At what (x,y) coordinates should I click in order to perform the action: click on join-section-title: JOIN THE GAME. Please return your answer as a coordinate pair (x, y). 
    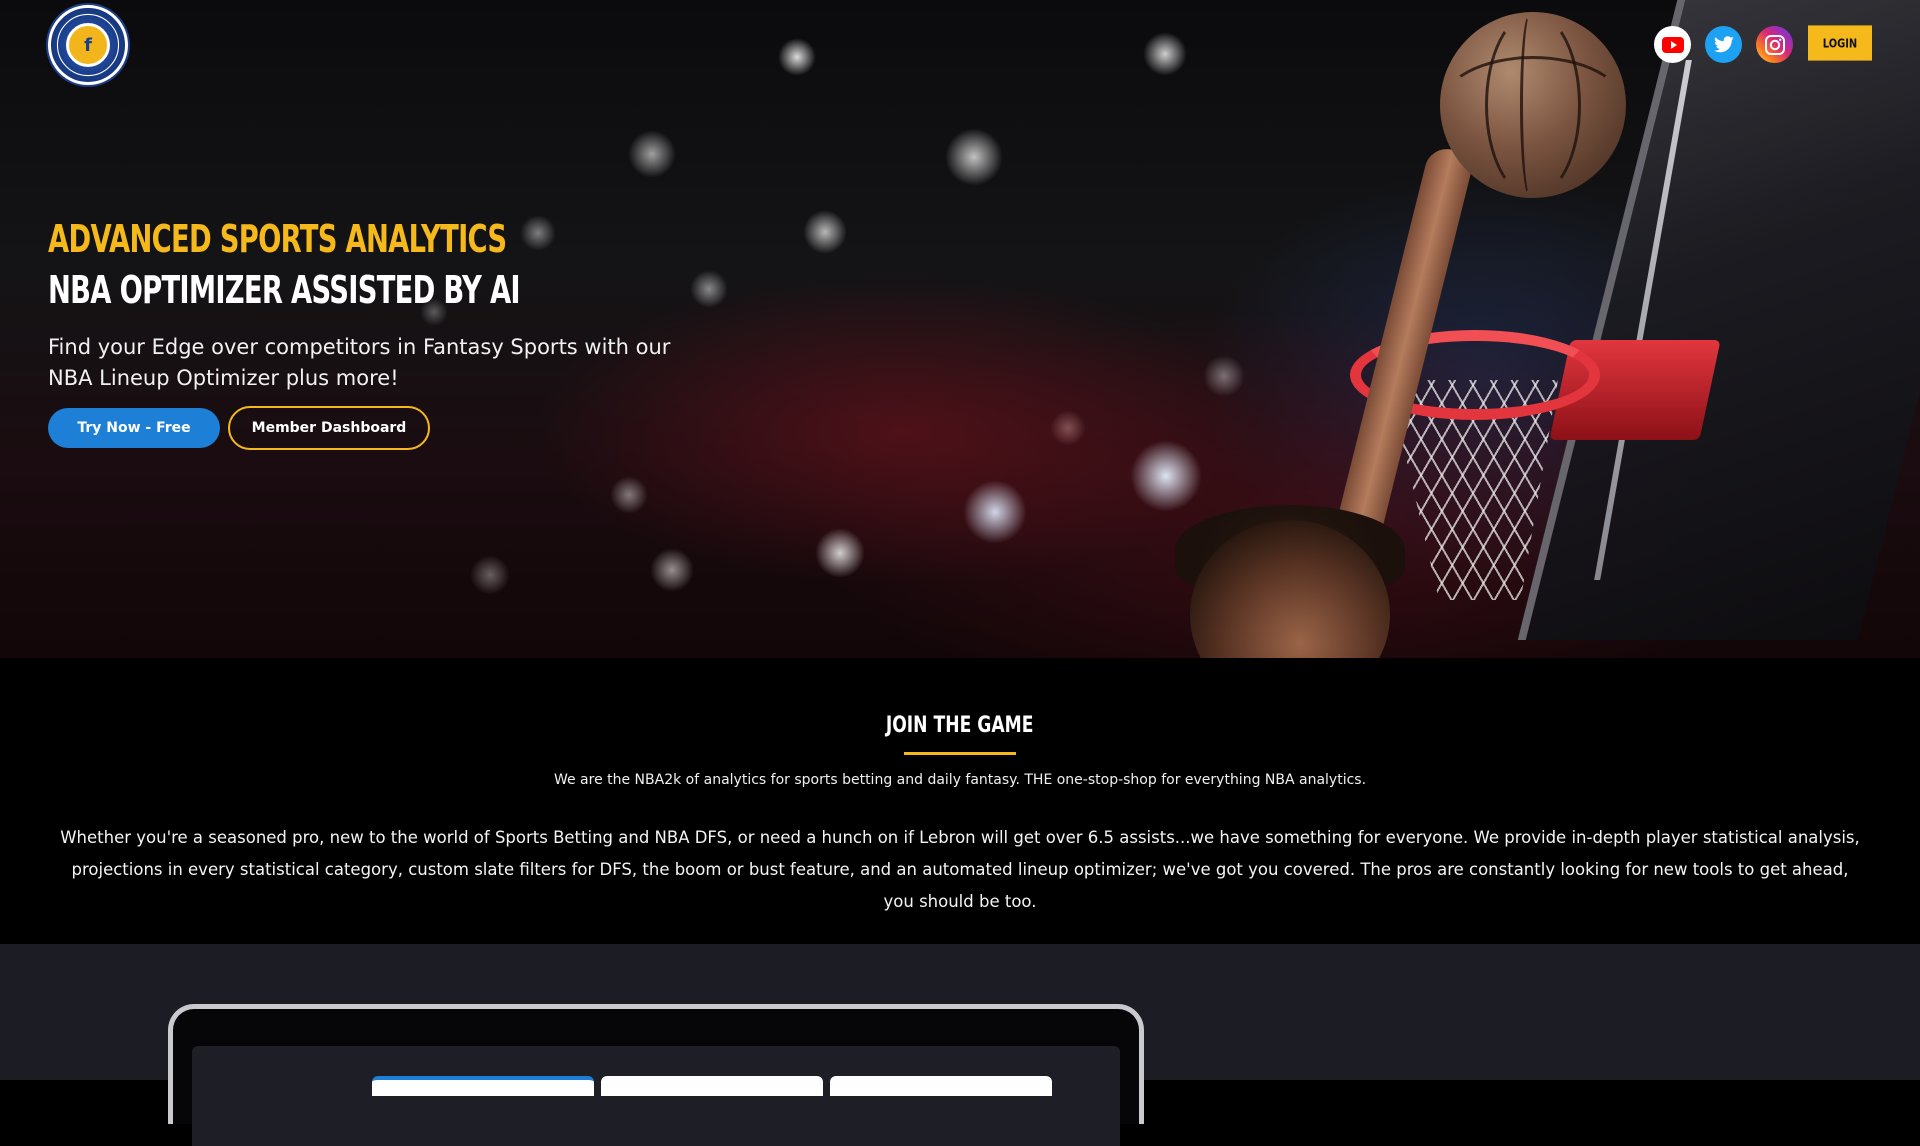
    Looking at the image, I should click on (960, 725).